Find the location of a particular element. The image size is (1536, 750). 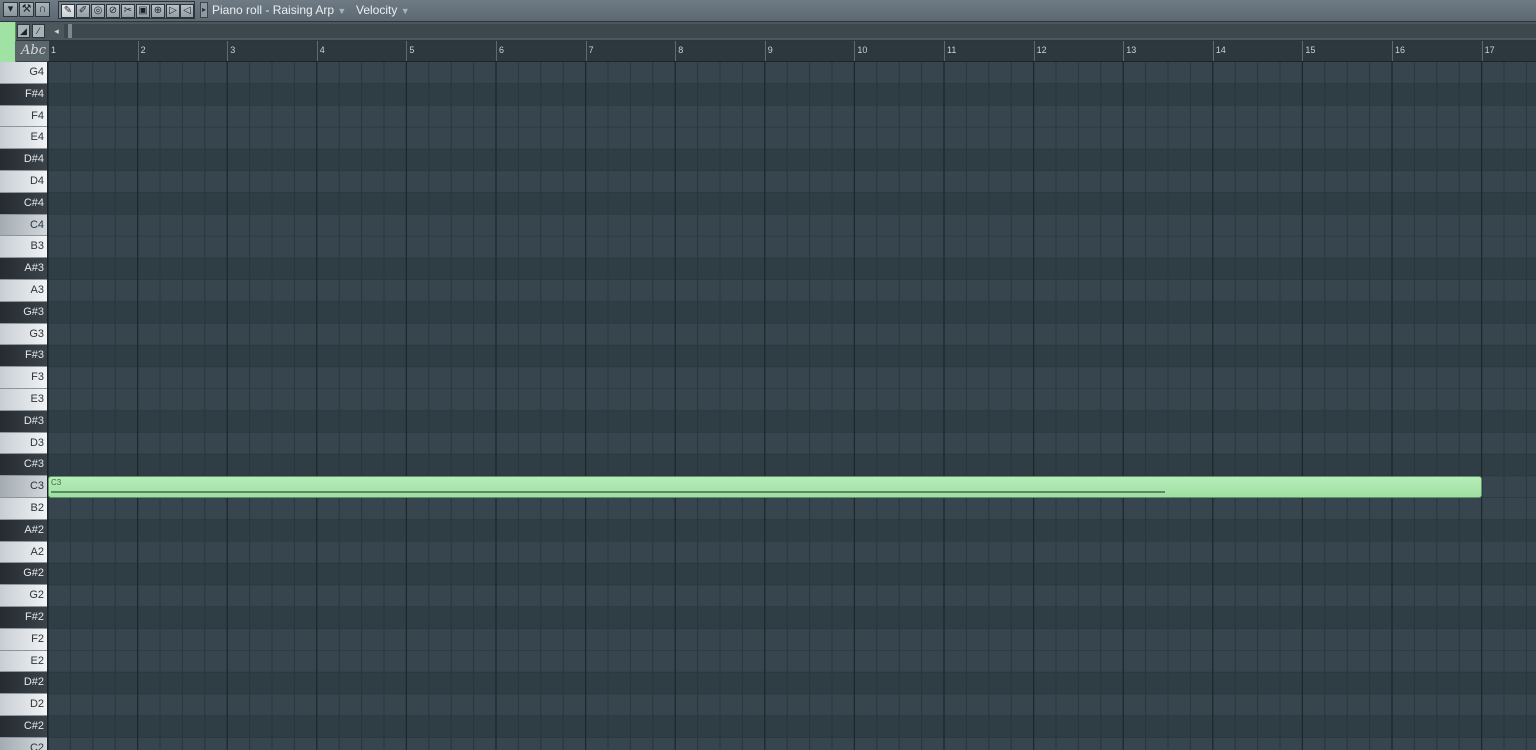

slice-icon: ✂ is located at coordinates (128, 11).